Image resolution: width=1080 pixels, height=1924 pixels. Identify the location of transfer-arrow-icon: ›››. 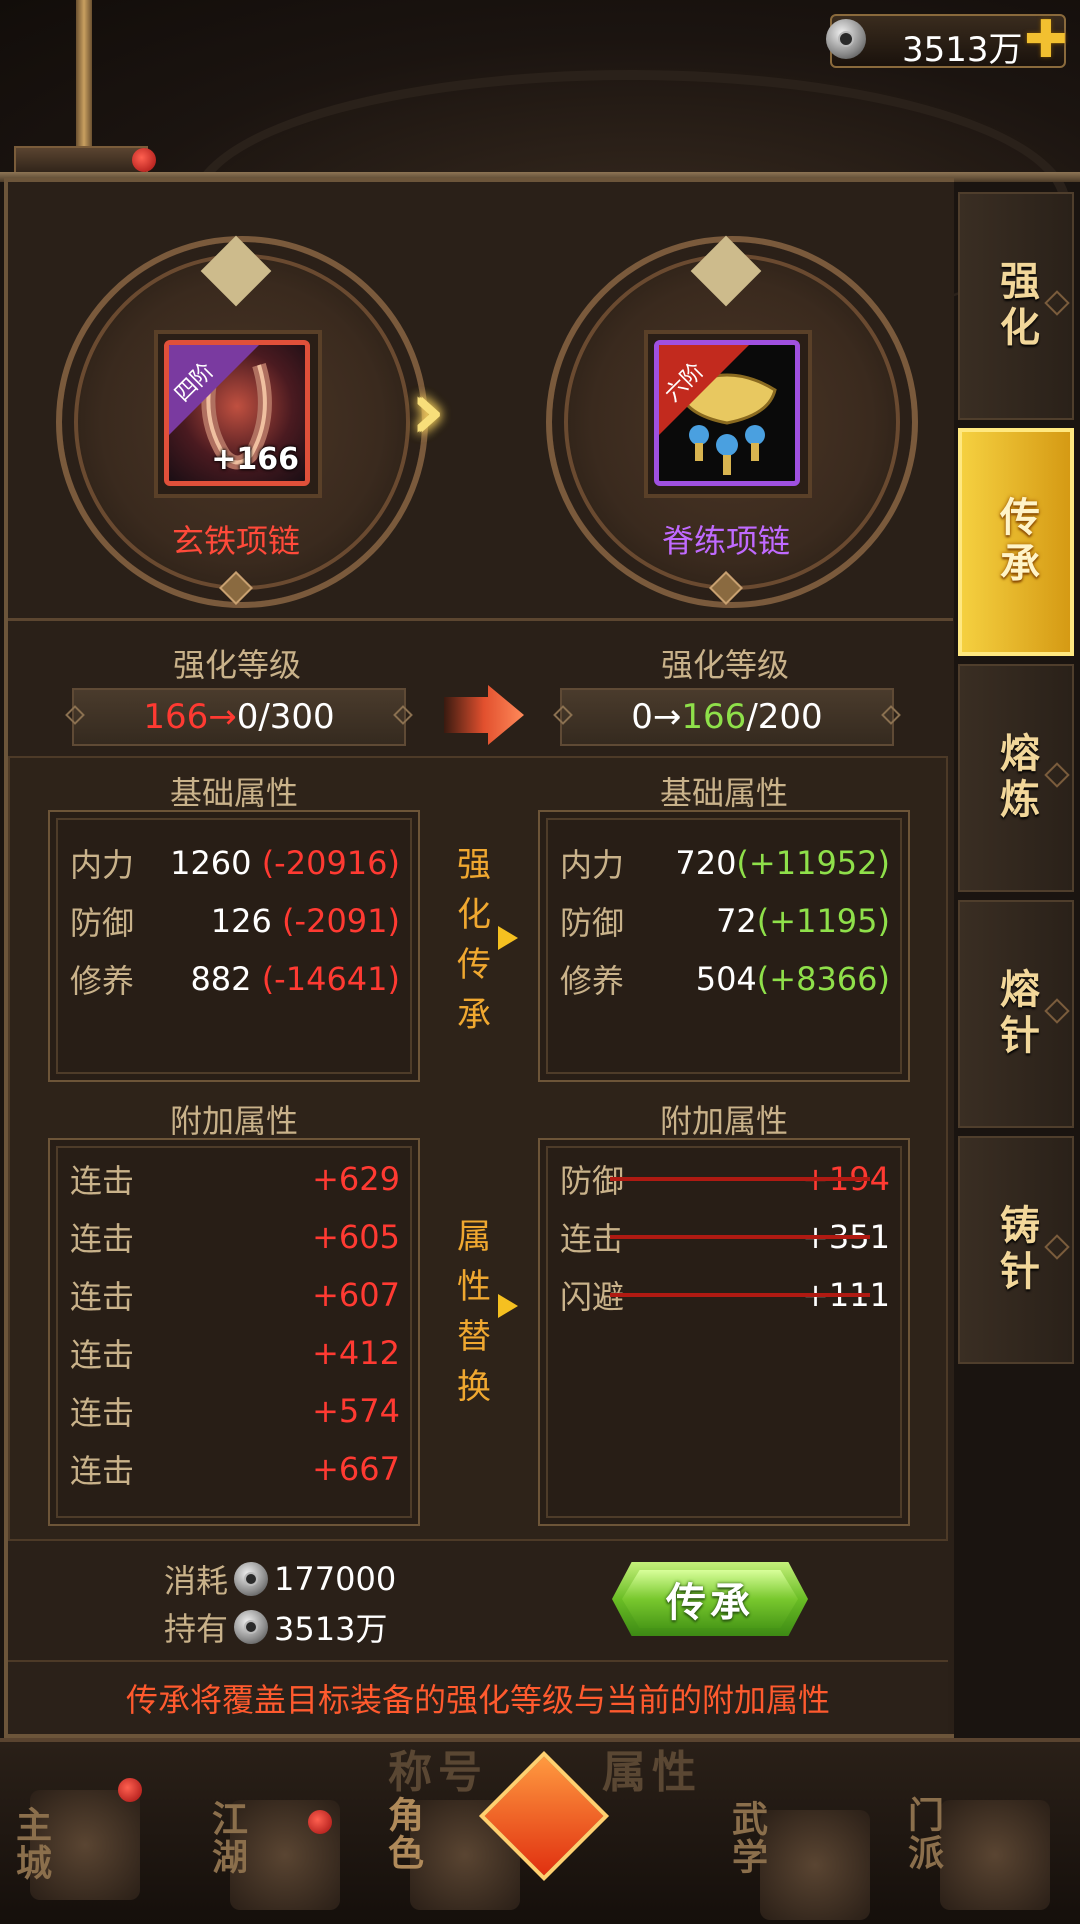
(428, 410).